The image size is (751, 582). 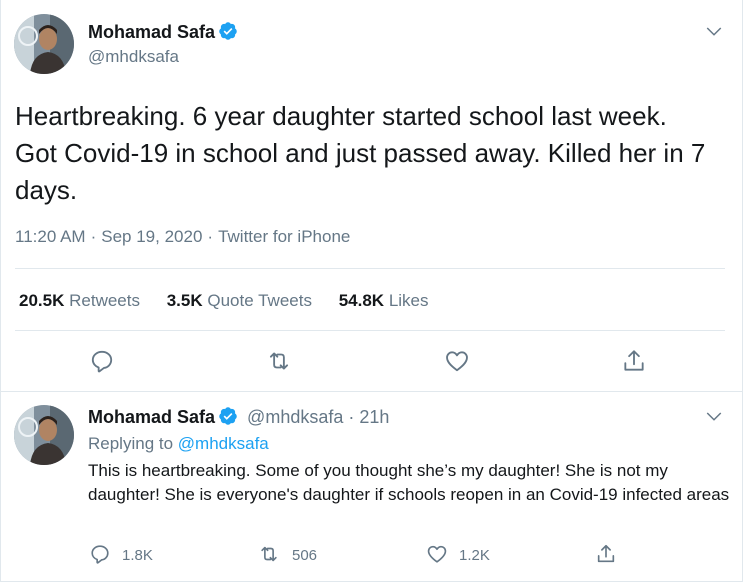 I want to click on reply-author-handle: @mhdksafa, so click(x=295, y=417).